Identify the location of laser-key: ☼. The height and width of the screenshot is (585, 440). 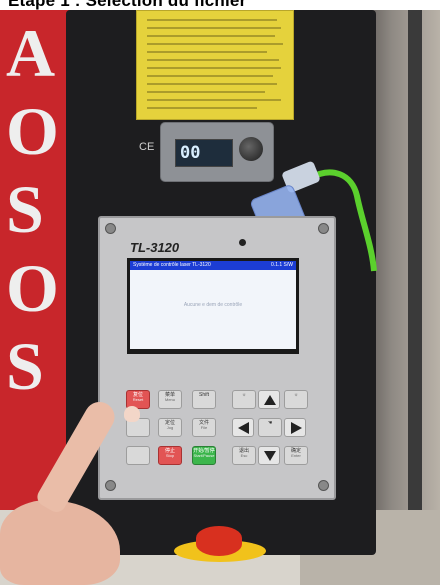
(244, 399).